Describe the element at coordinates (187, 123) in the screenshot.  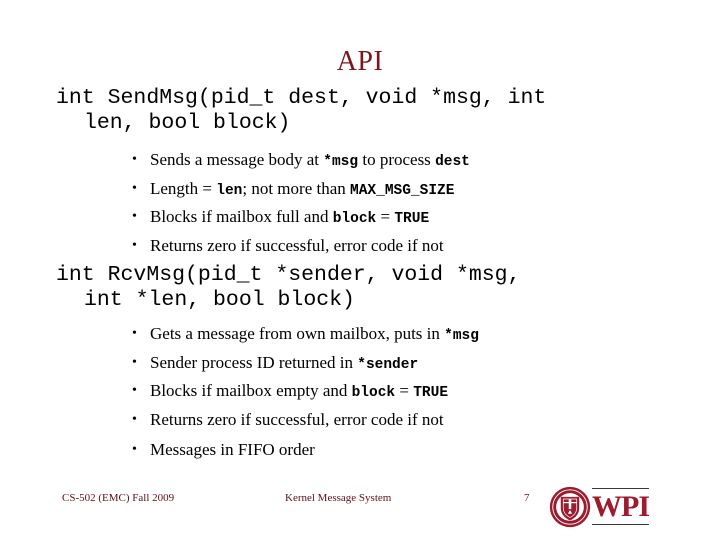
I see `sendmsg-signature-line2: len, bool block)` at that location.